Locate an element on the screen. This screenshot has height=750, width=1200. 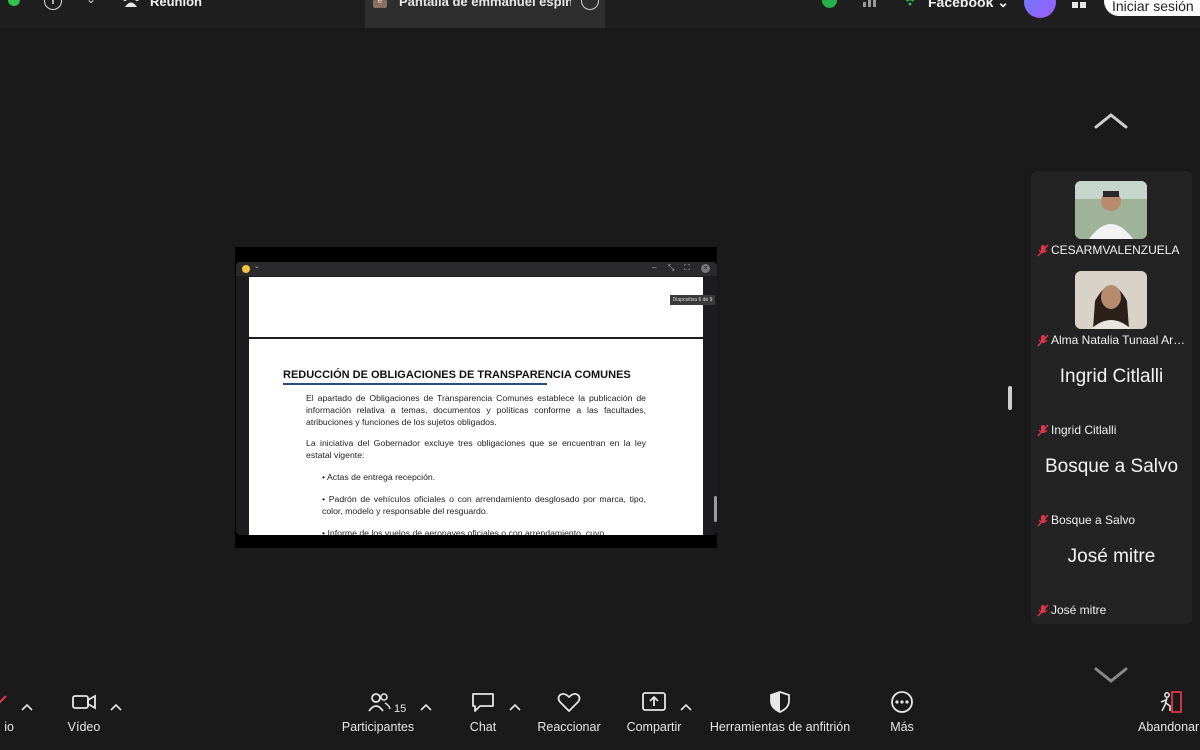
participant-display-name: José mitre is located at coordinates (1111, 556).